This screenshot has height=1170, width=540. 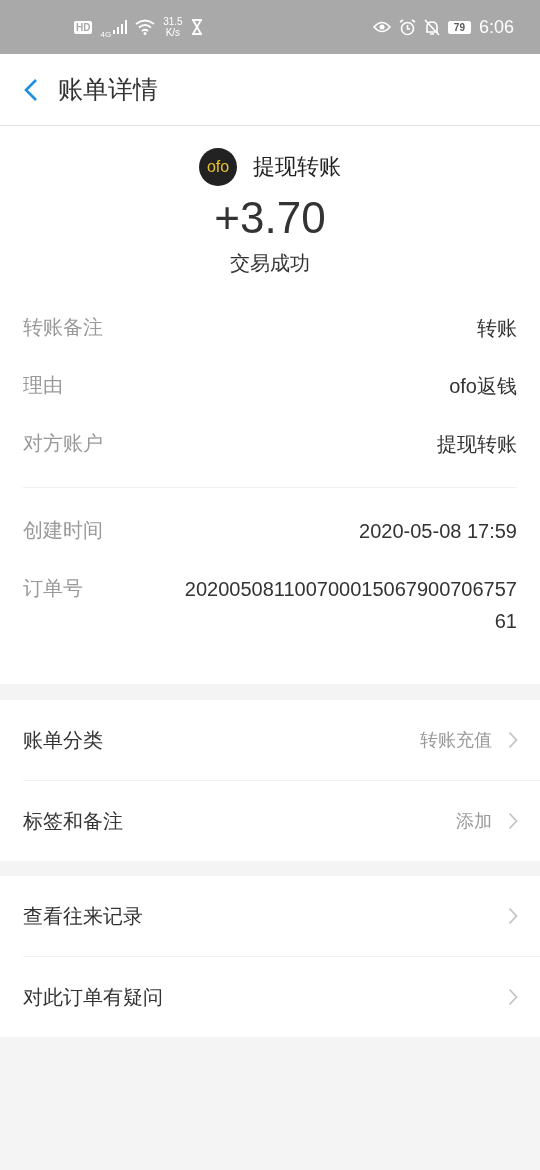 What do you see at coordinates (43, 385) in the screenshot?
I see `detail-label: 理由` at bounding box center [43, 385].